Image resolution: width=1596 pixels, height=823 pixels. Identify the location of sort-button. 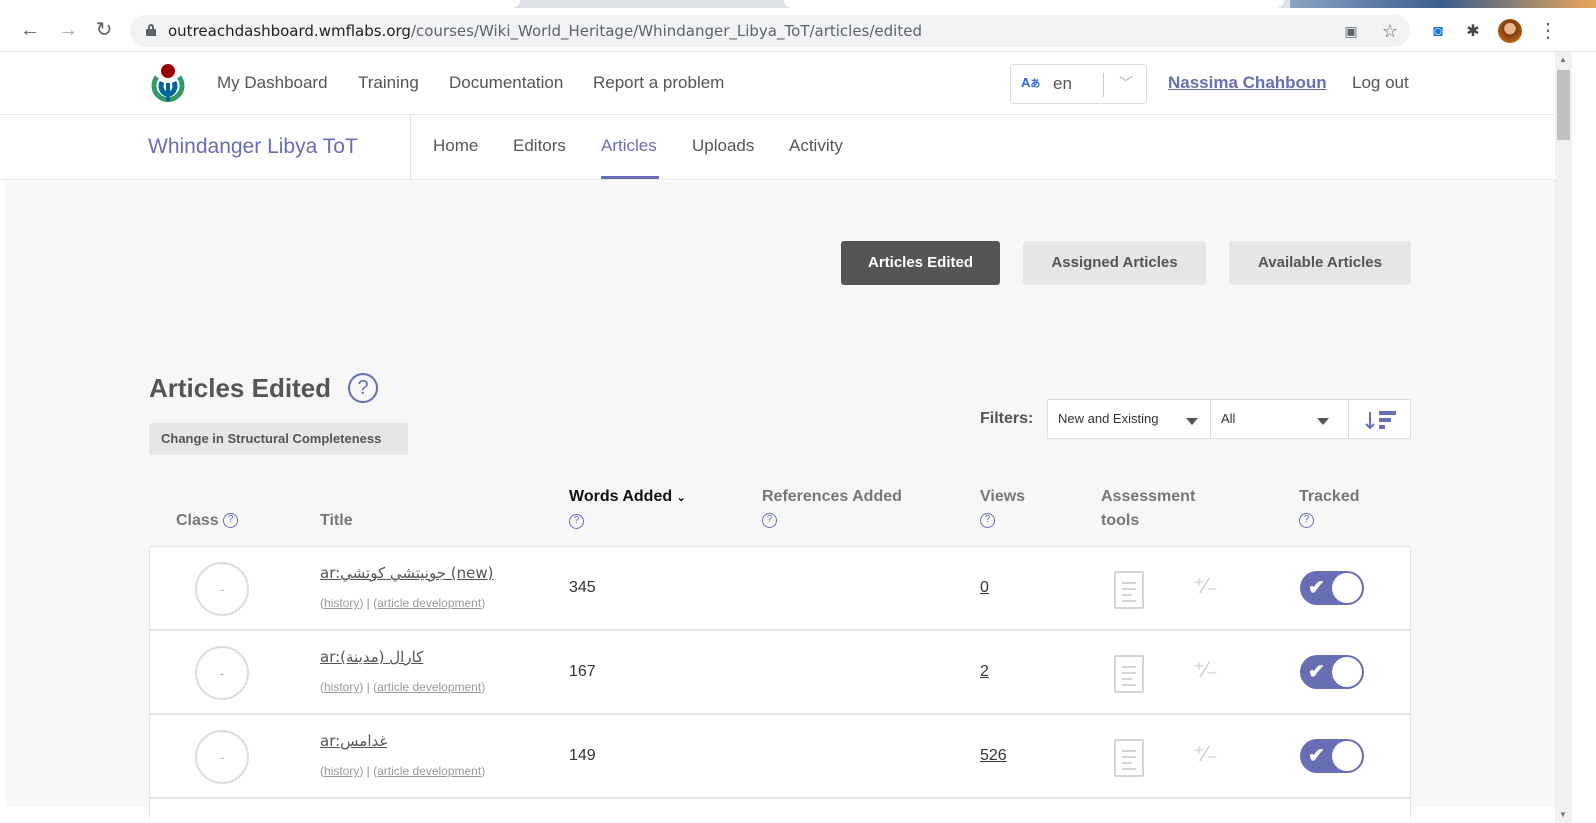
(1379, 419).